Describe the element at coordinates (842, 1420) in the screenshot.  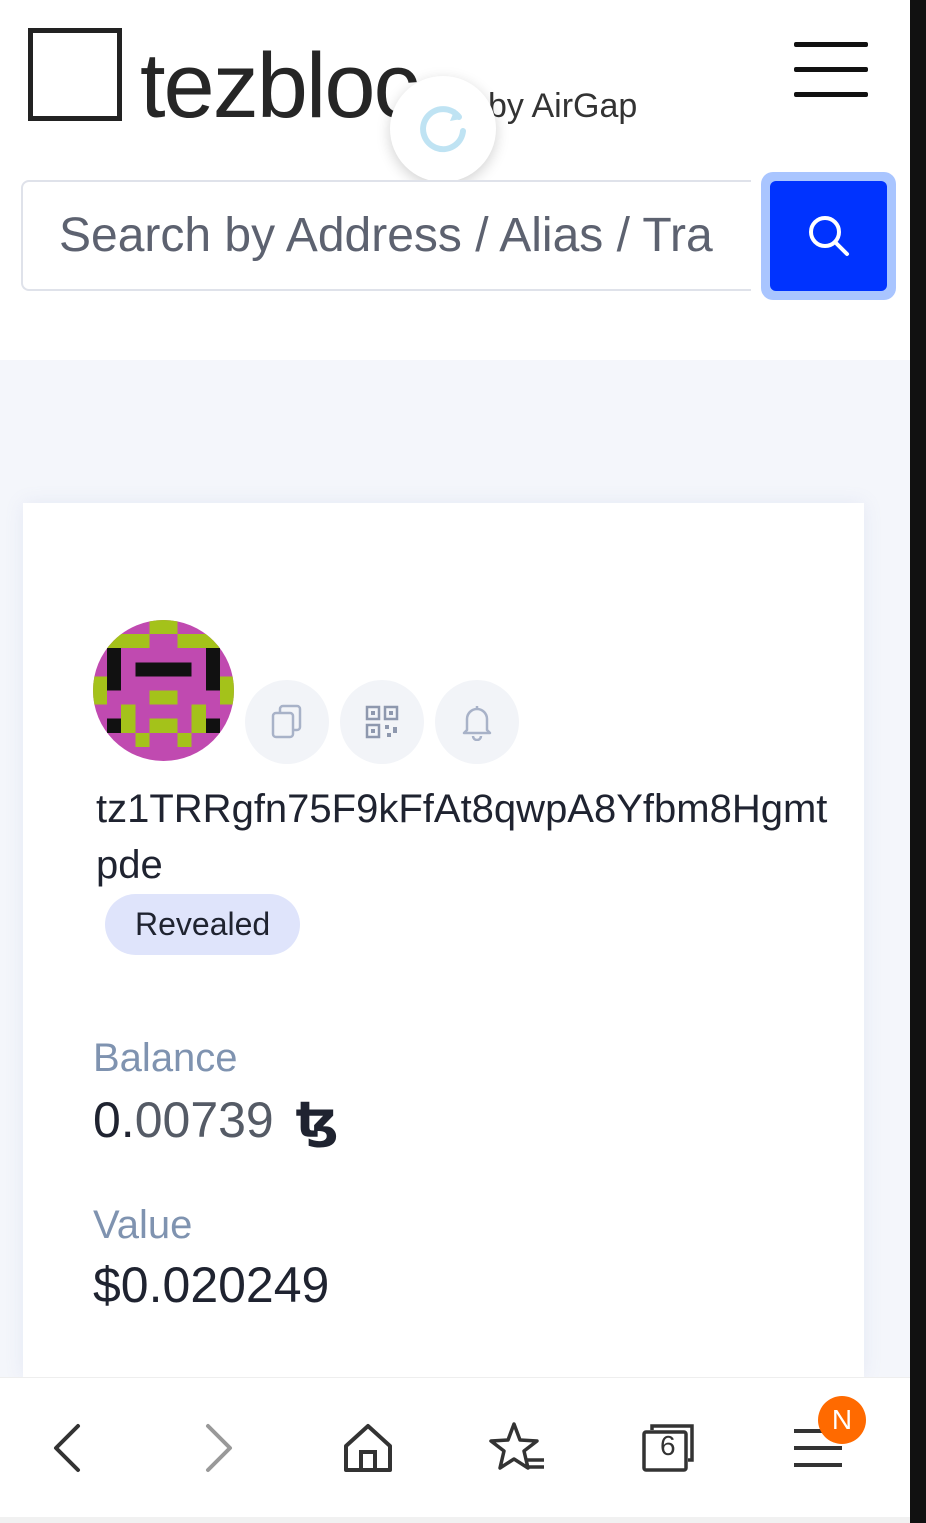
I see `notification-badge: N` at that location.